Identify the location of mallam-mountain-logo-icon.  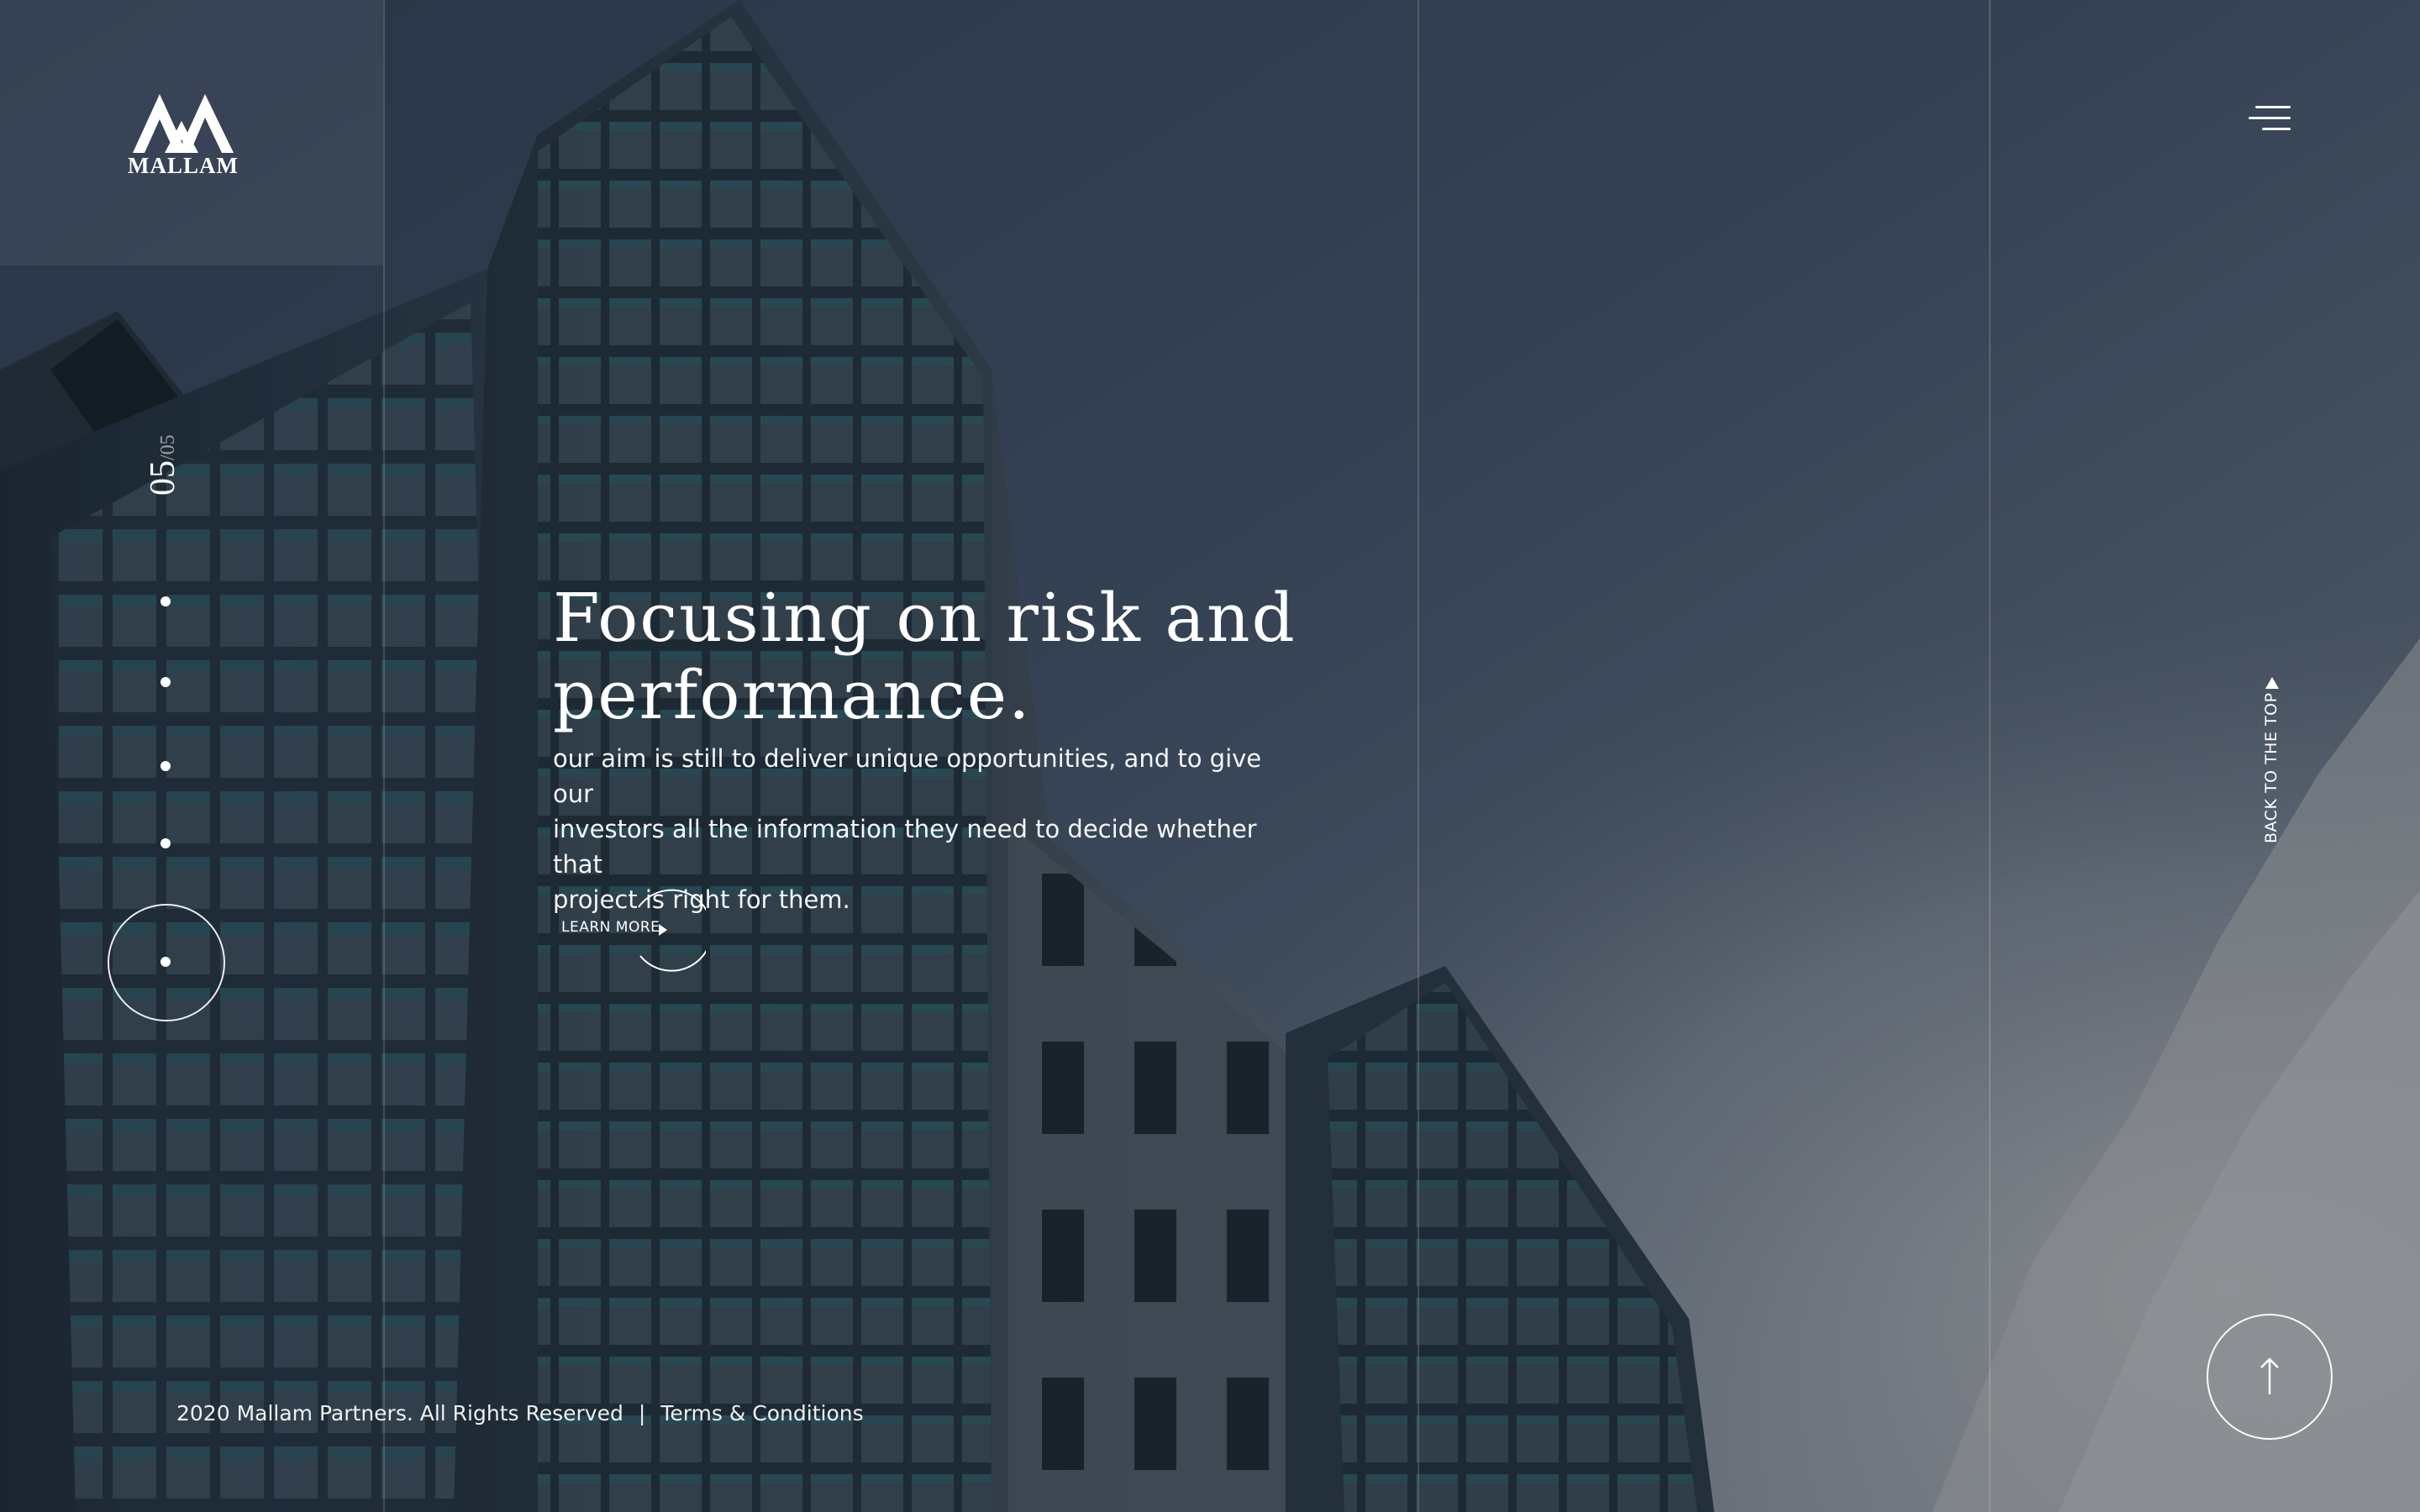
(183, 123).